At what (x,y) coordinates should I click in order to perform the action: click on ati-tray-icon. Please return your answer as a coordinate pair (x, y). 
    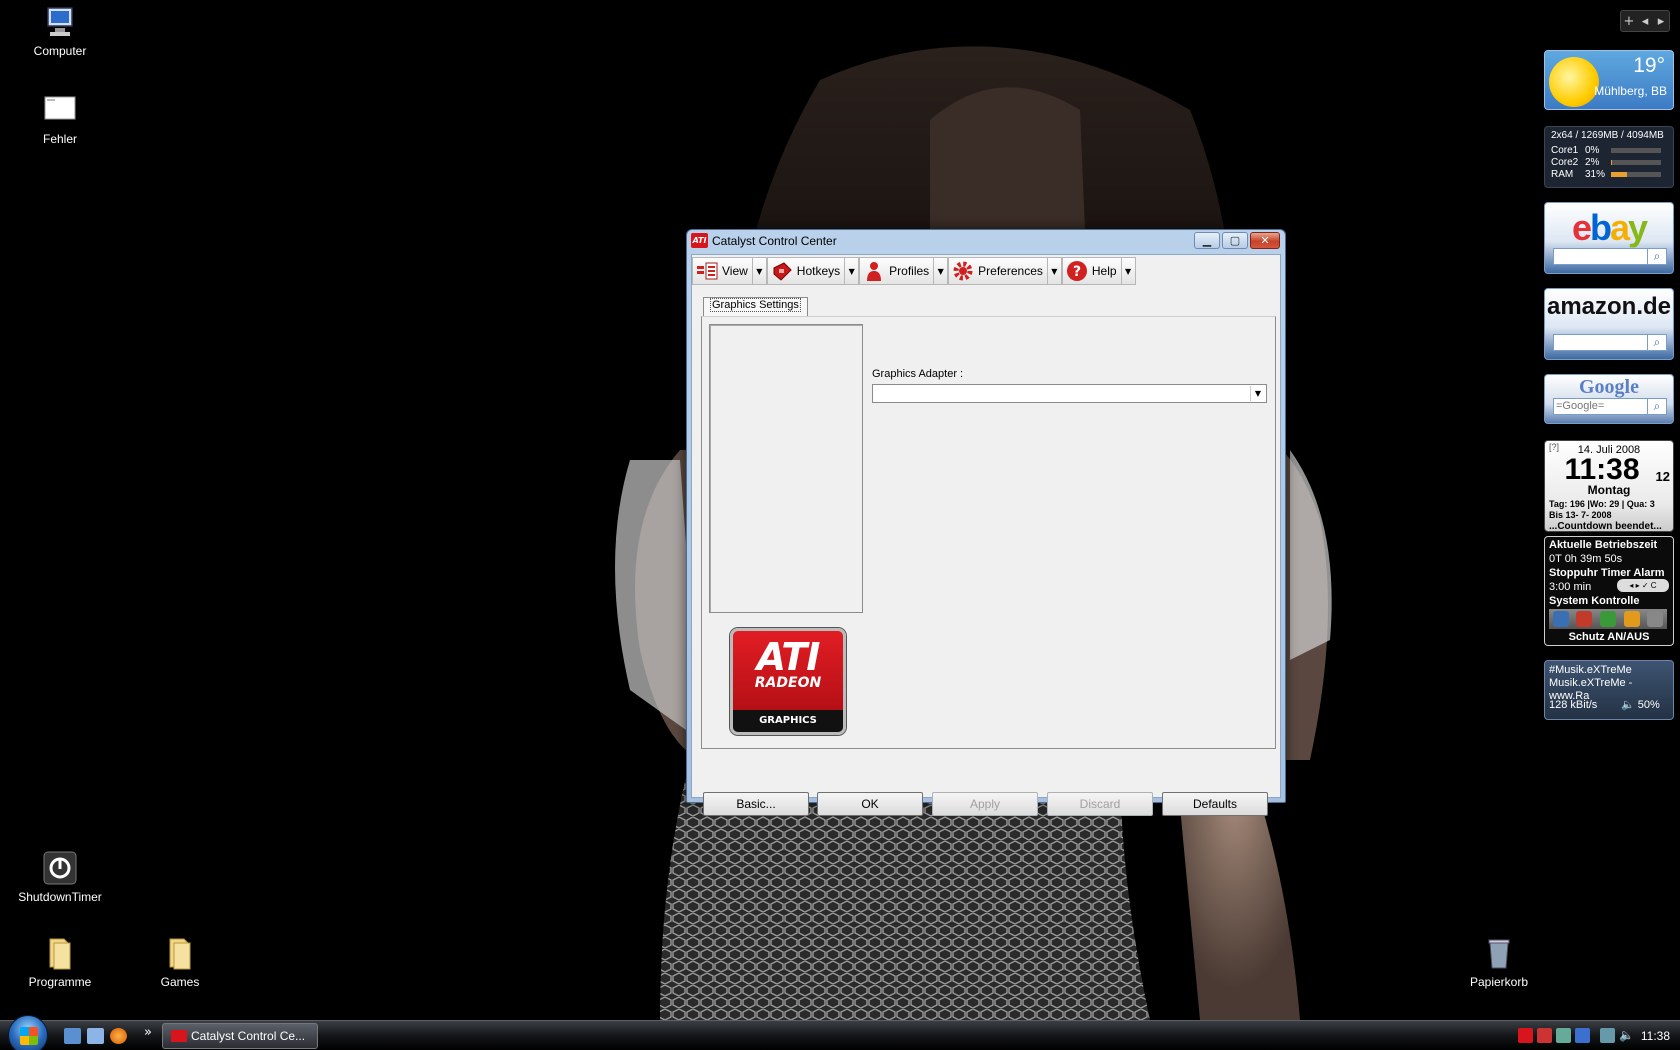
    Looking at the image, I should click on (1525, 1035).